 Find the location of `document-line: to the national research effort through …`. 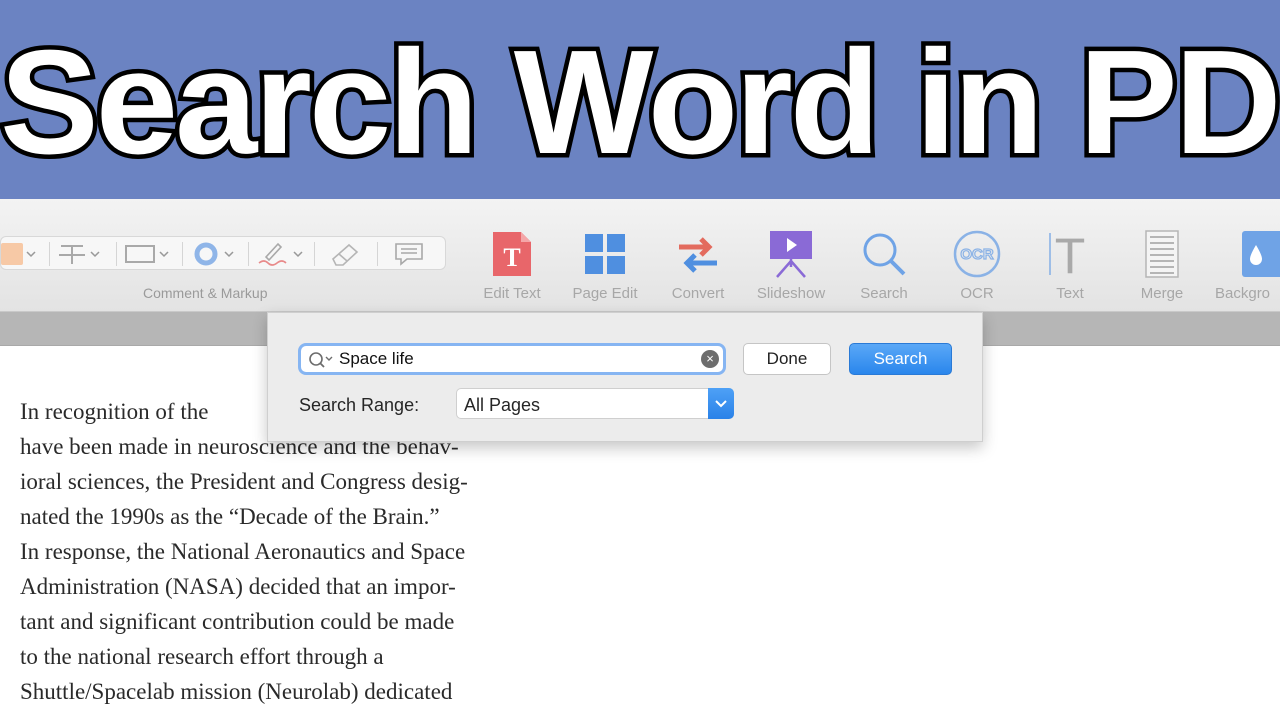

document-line: to the national research effort through … is located at coordinates (202, 656).